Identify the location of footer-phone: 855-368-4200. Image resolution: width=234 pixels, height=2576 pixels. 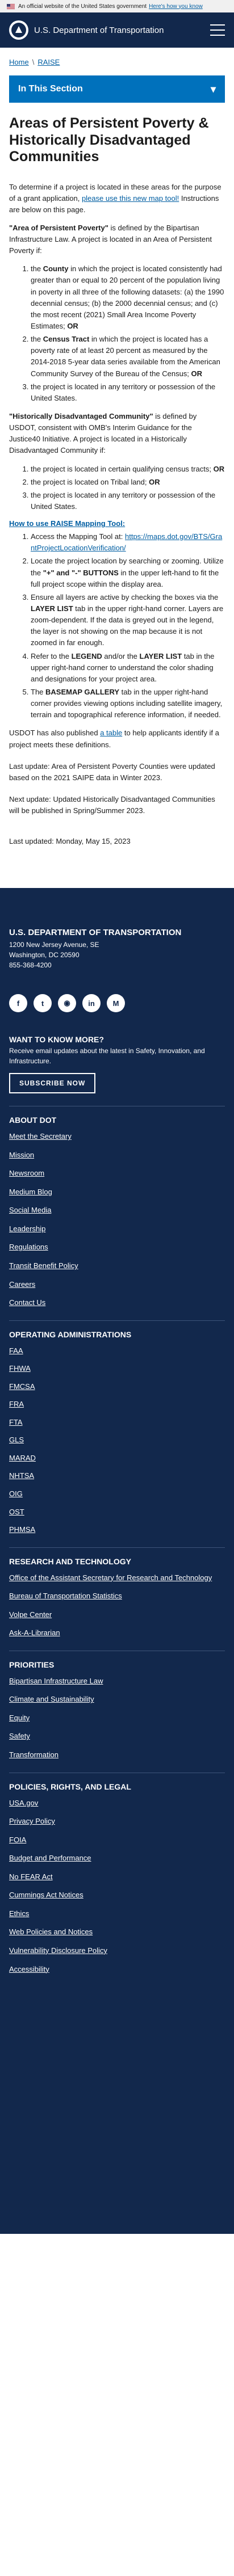
(30, 965).